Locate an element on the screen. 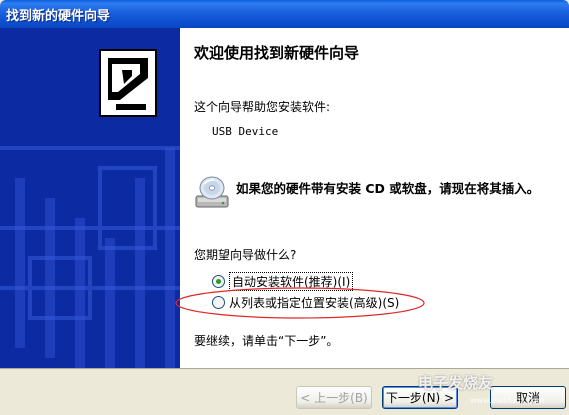  continue-hint: 要继续，请单击“下一步”。 is located at coordinates (266, 341).